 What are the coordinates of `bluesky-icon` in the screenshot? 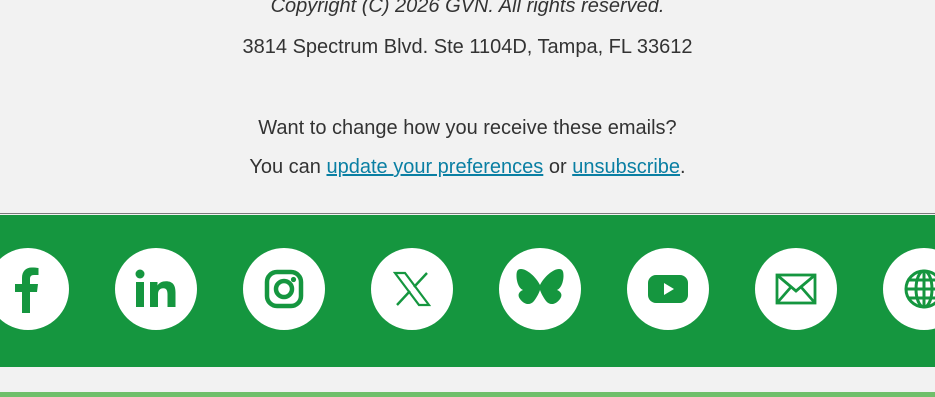 It's located at (540, 289).